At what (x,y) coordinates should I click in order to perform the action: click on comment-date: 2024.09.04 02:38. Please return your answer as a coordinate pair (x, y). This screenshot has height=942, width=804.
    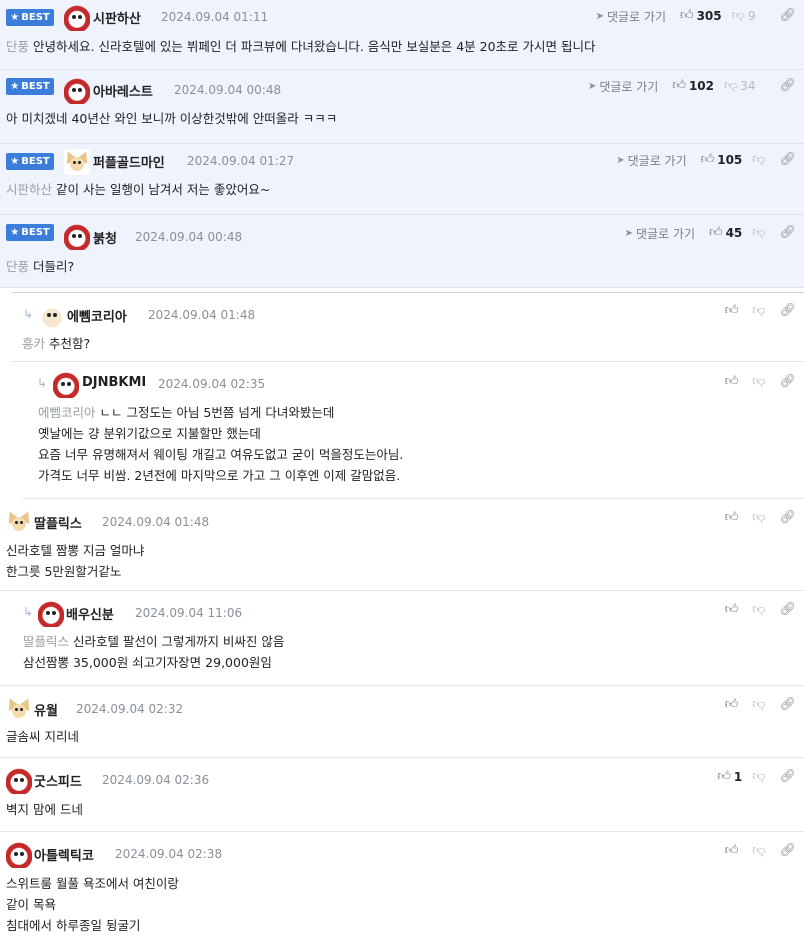
    Looking at the image, I should click on (169, 854).